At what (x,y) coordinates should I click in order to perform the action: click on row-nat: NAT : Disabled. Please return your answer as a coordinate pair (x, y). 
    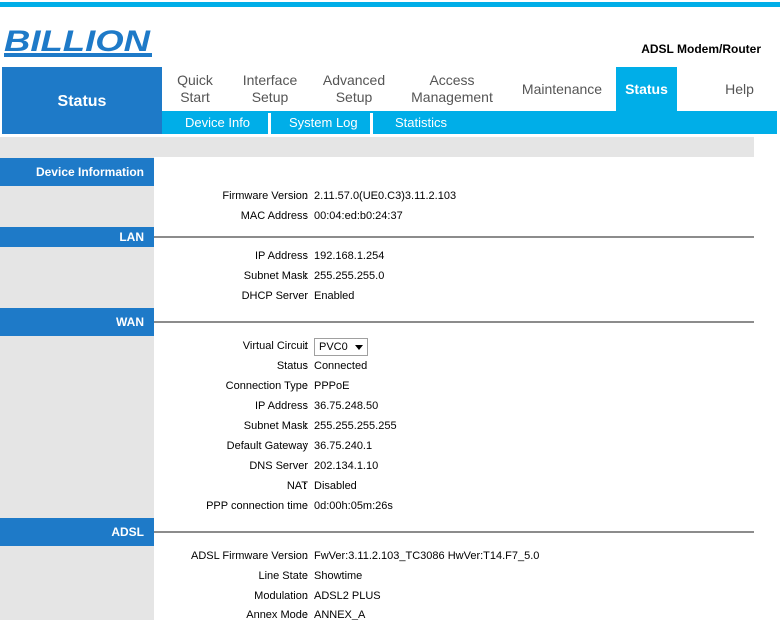
    Looking at the image, I should click on (321, 486).